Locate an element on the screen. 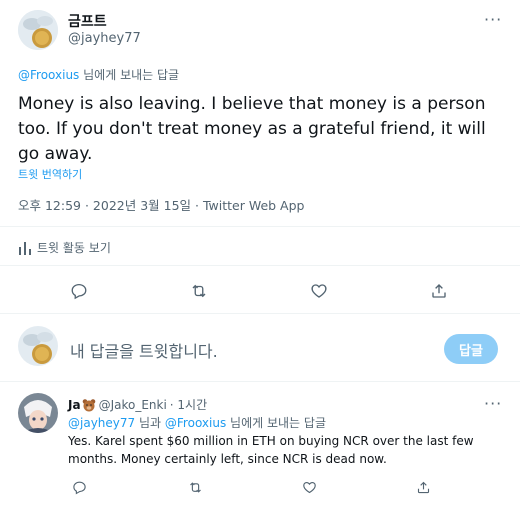  reply-replying-to: @jayhey77 님과 @Frooxius 님에게 보내는 답글 is located at coordinates (197, 422).